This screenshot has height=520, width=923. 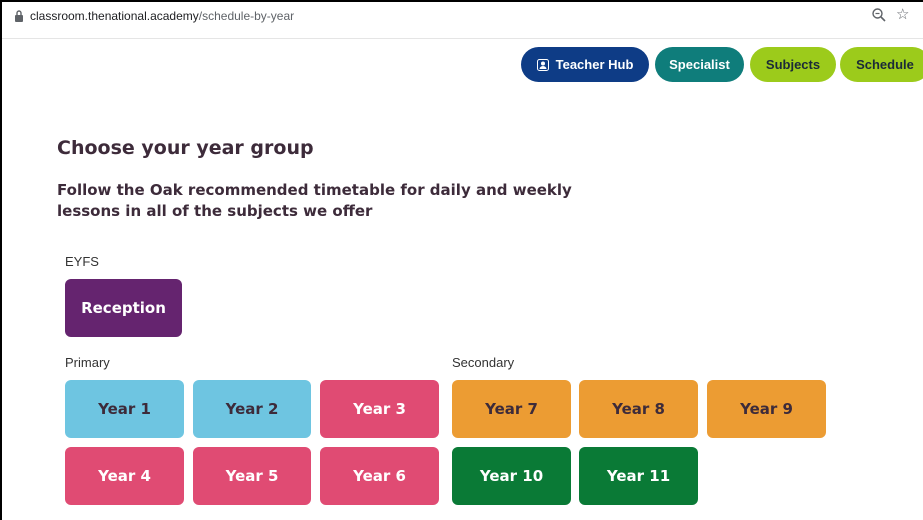 What do you see at coordinates (638, 476) in the screenshot?
I see `year-tile-11: Year 11` at bounding box center [638, 476].